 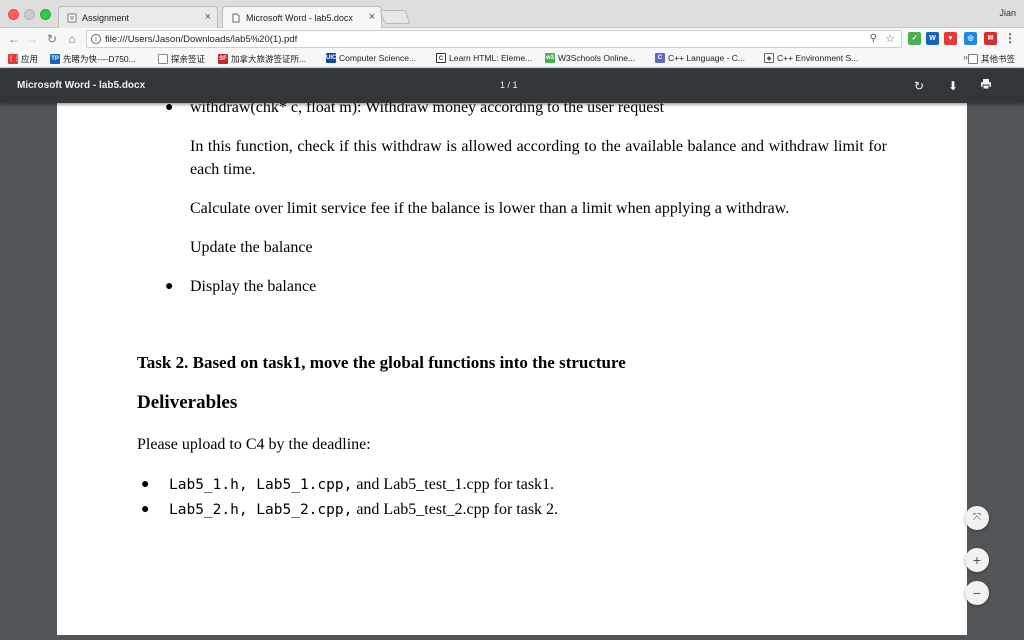 I want to click on tab-assignment: Assignment ×, so click(x=138, y=17).